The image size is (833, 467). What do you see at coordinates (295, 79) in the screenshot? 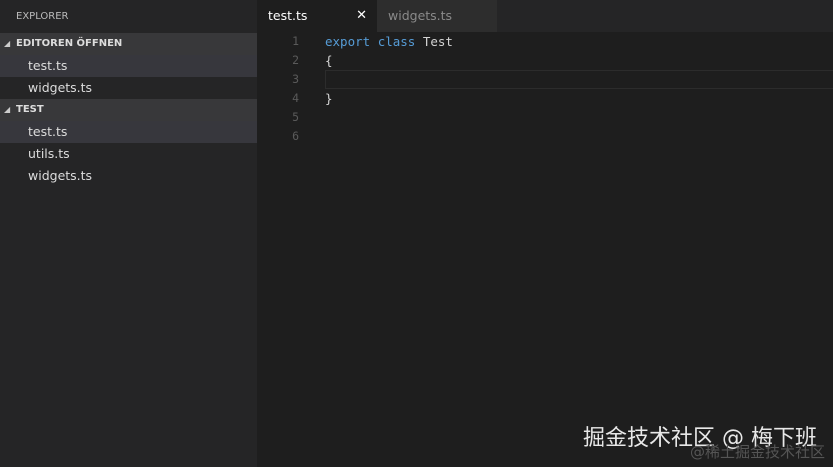
I see `line-number: 3` at bounding box center [295, 79].